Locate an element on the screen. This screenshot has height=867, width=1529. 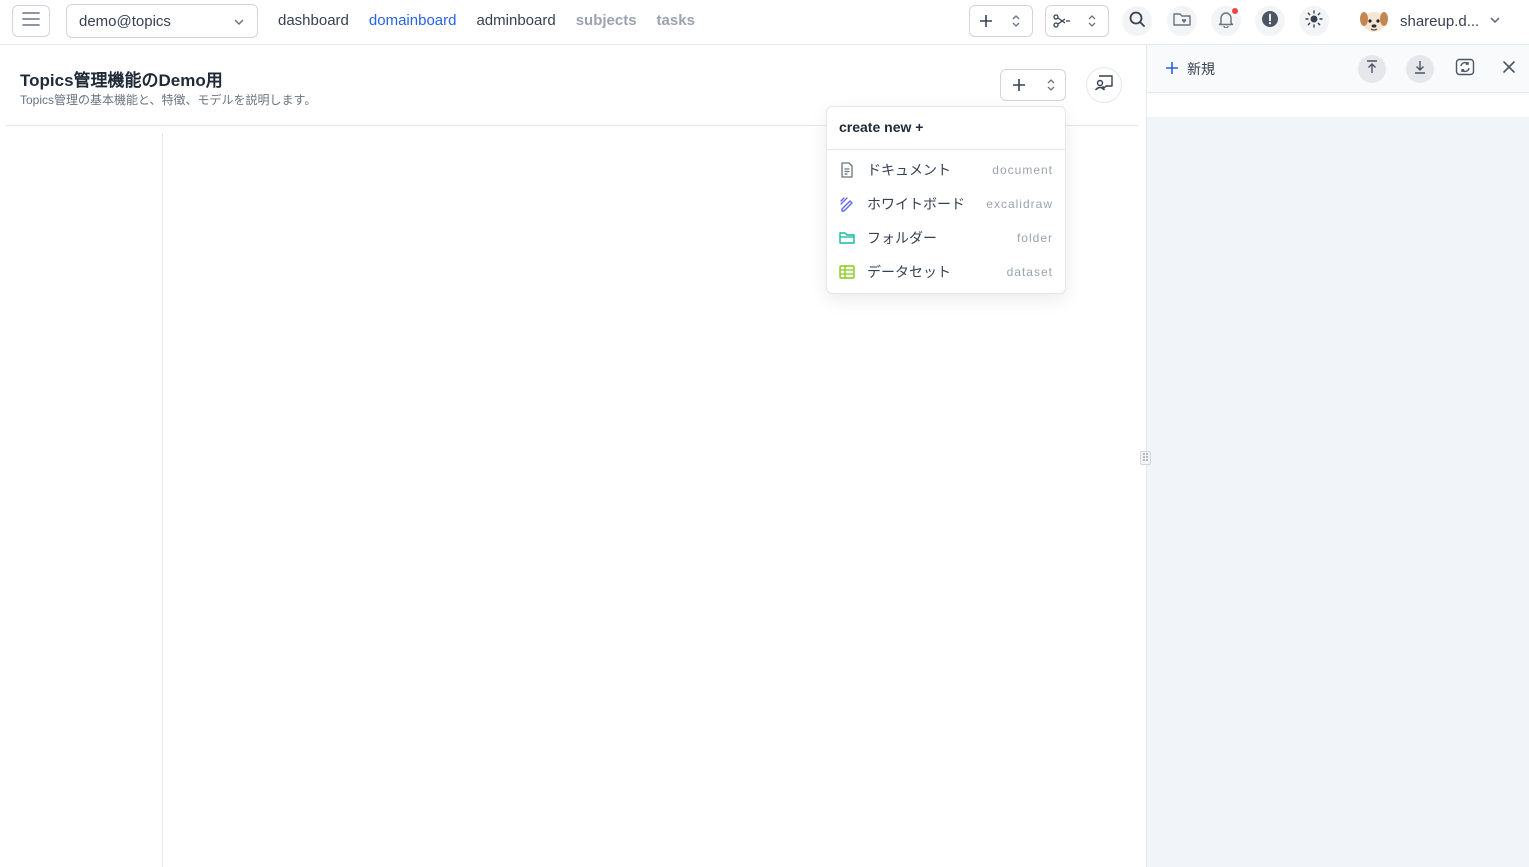
search-icon is located at coordinates (1137, 21).